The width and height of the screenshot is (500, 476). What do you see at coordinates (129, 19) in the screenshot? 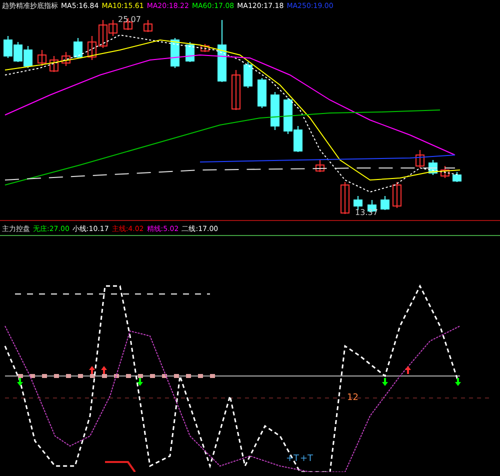
I see `high-price-label: 25.07` at bounding box center [129, 19].